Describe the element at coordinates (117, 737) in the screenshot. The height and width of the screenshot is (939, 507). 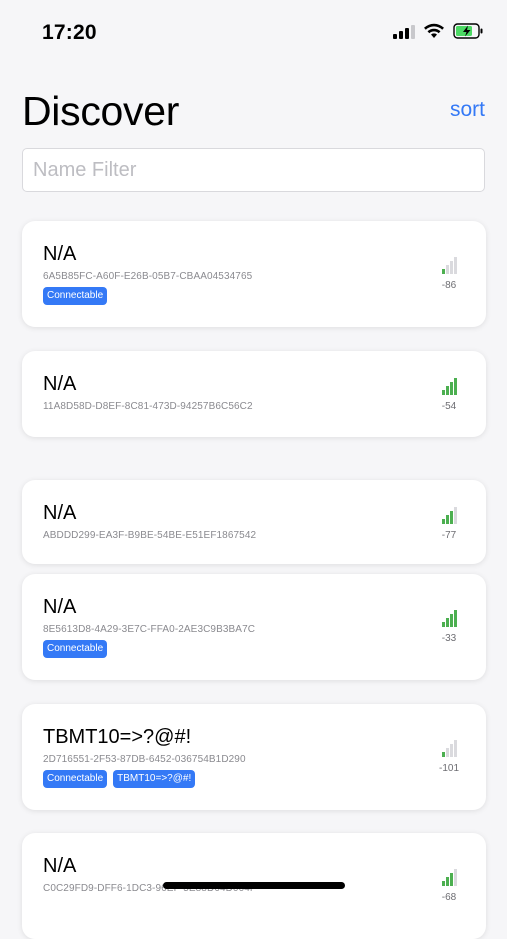
I see `device-name: TBMT10=>?@#!` at that location.